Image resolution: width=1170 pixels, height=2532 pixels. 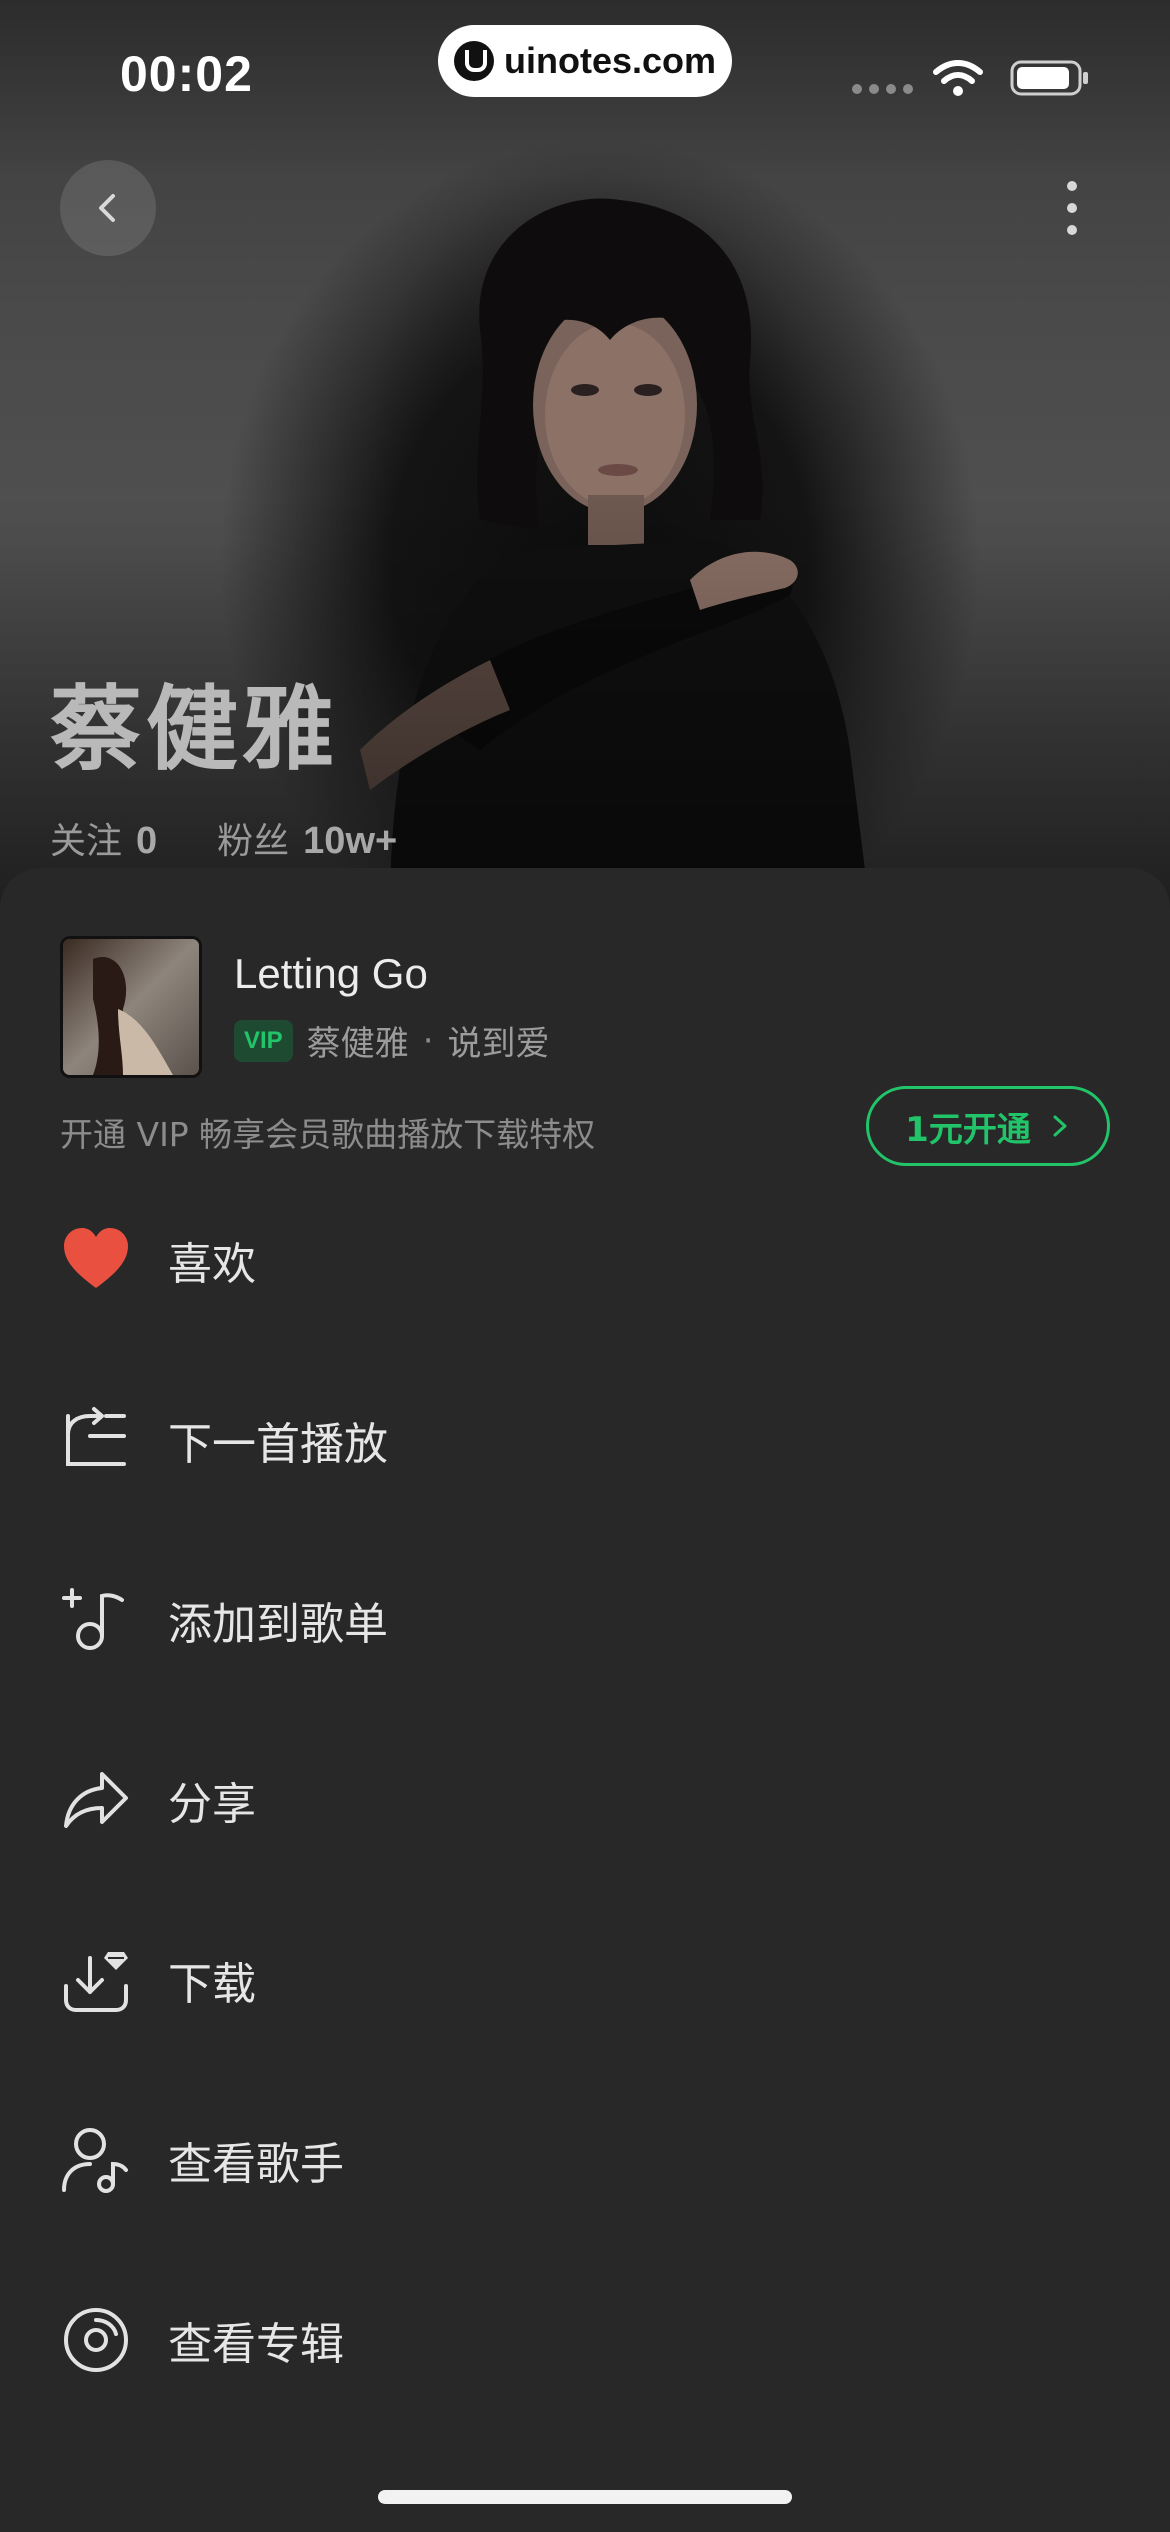 What do you see at coordinates (96, 1800) in the screenshot?
I see `share-icon` at bounding box center [96, 1800].